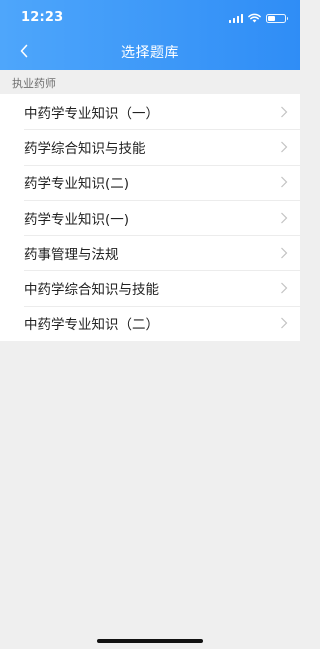 The height and width of the screenshot is (649, 320). I want to click on nav-bar: 选择题库, so click(150, 51).